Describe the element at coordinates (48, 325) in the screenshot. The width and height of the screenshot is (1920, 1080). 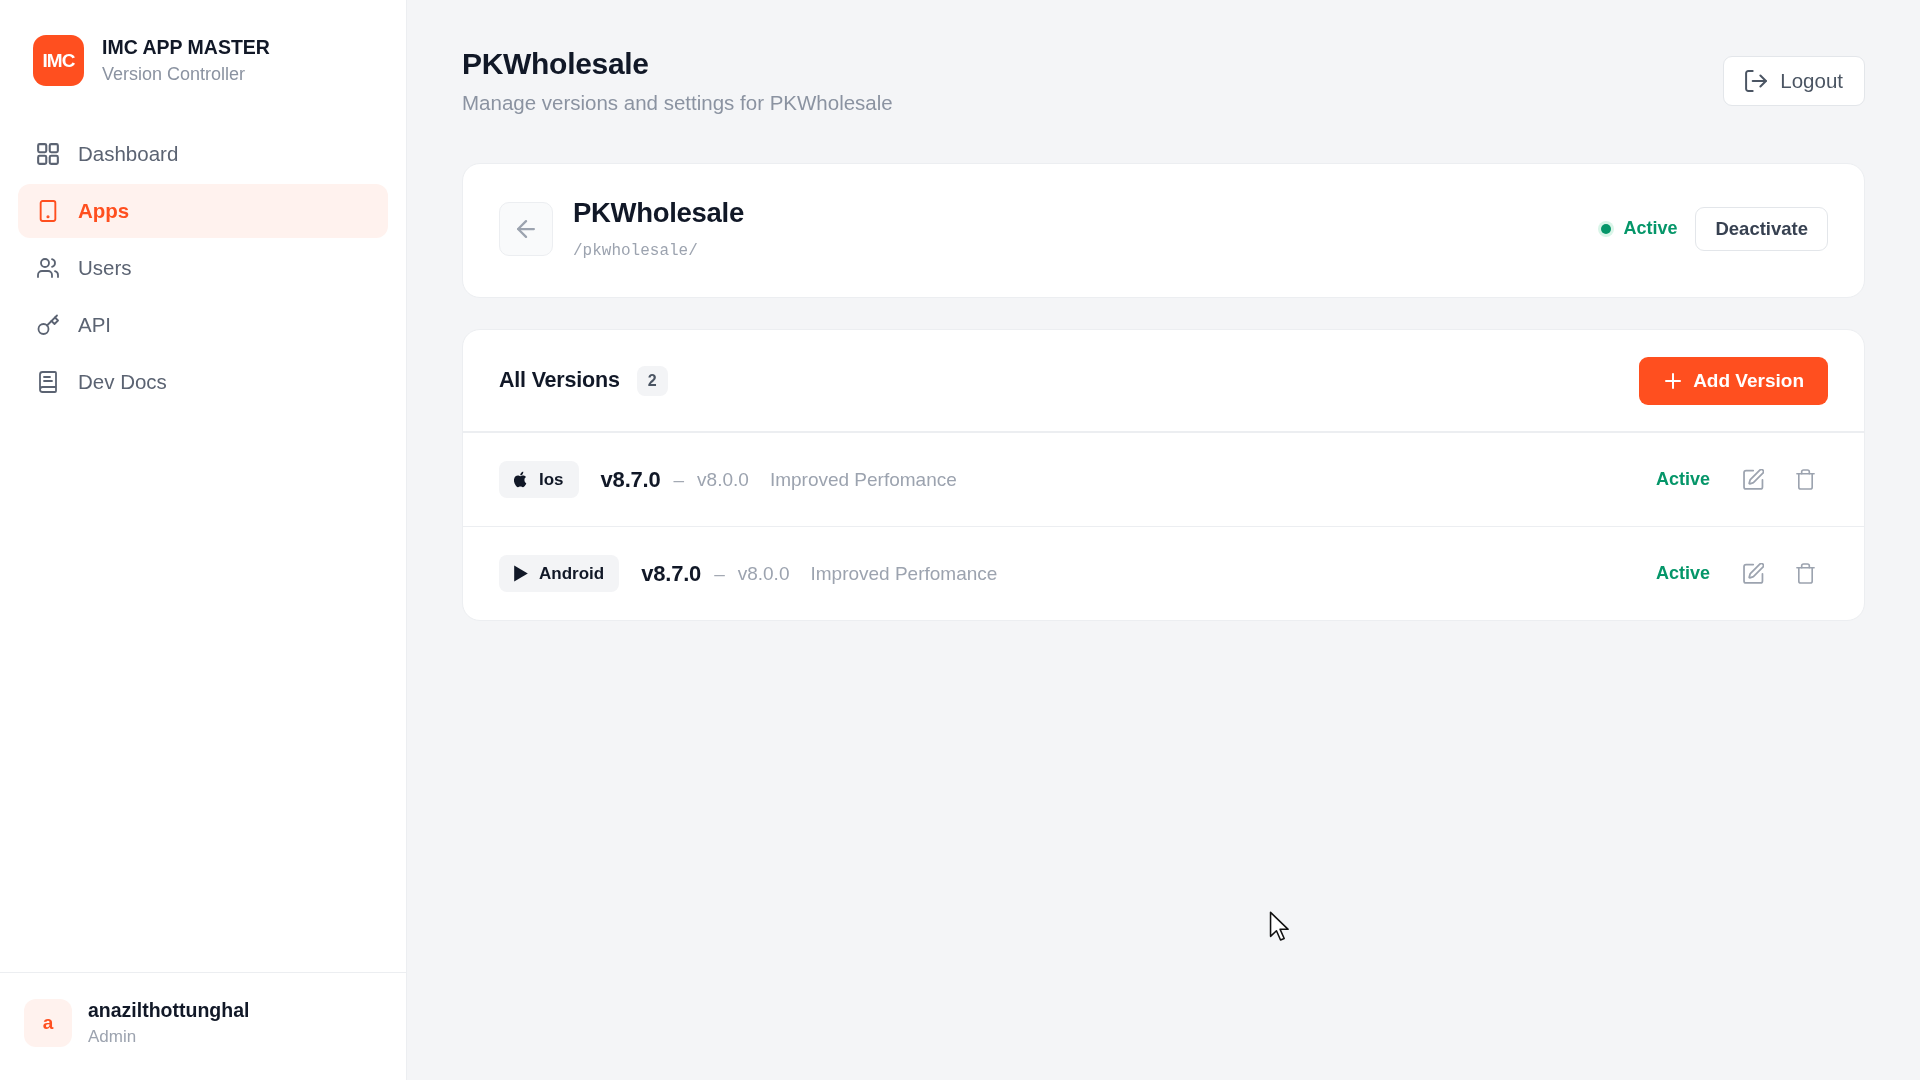
I see `key-icon` at that location.